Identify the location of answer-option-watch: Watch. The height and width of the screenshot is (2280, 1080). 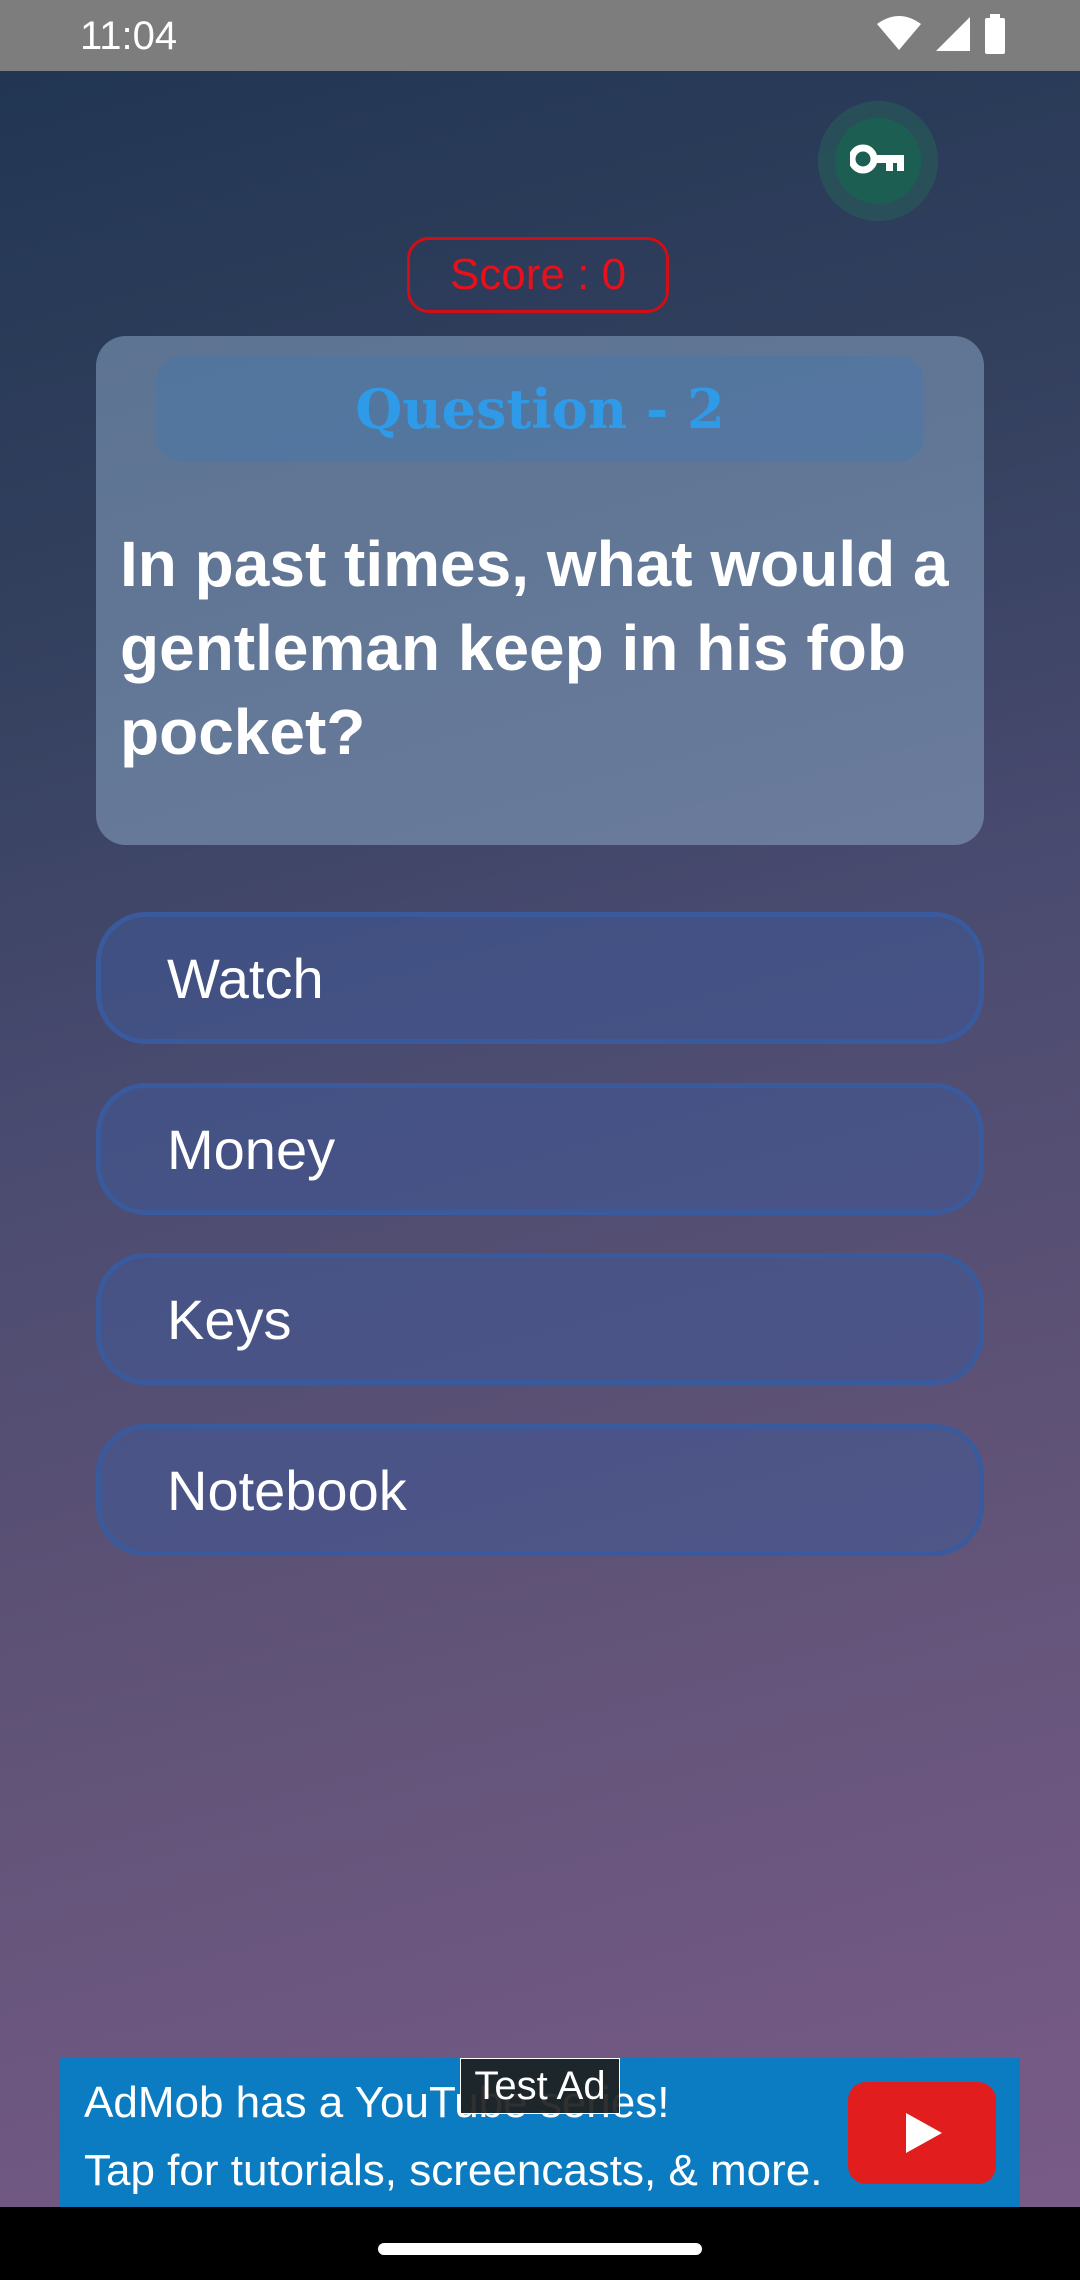
(540, 978).